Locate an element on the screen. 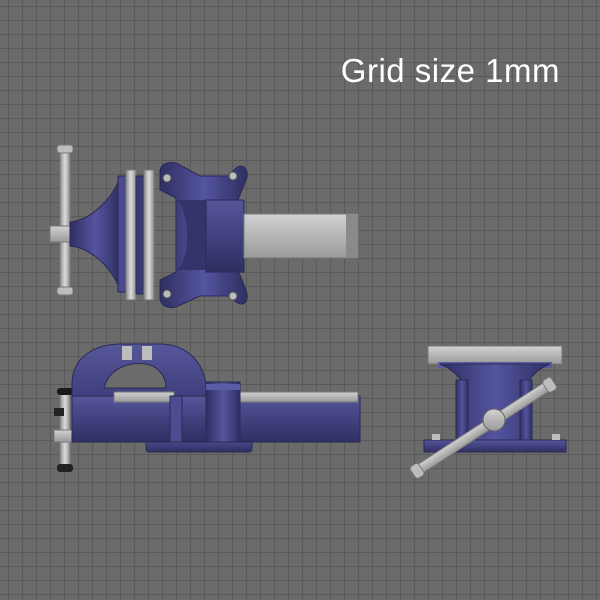 Image resolution: width=600 pixels, height=600 pixels. slide-bar is located at coordinates (301, 236).